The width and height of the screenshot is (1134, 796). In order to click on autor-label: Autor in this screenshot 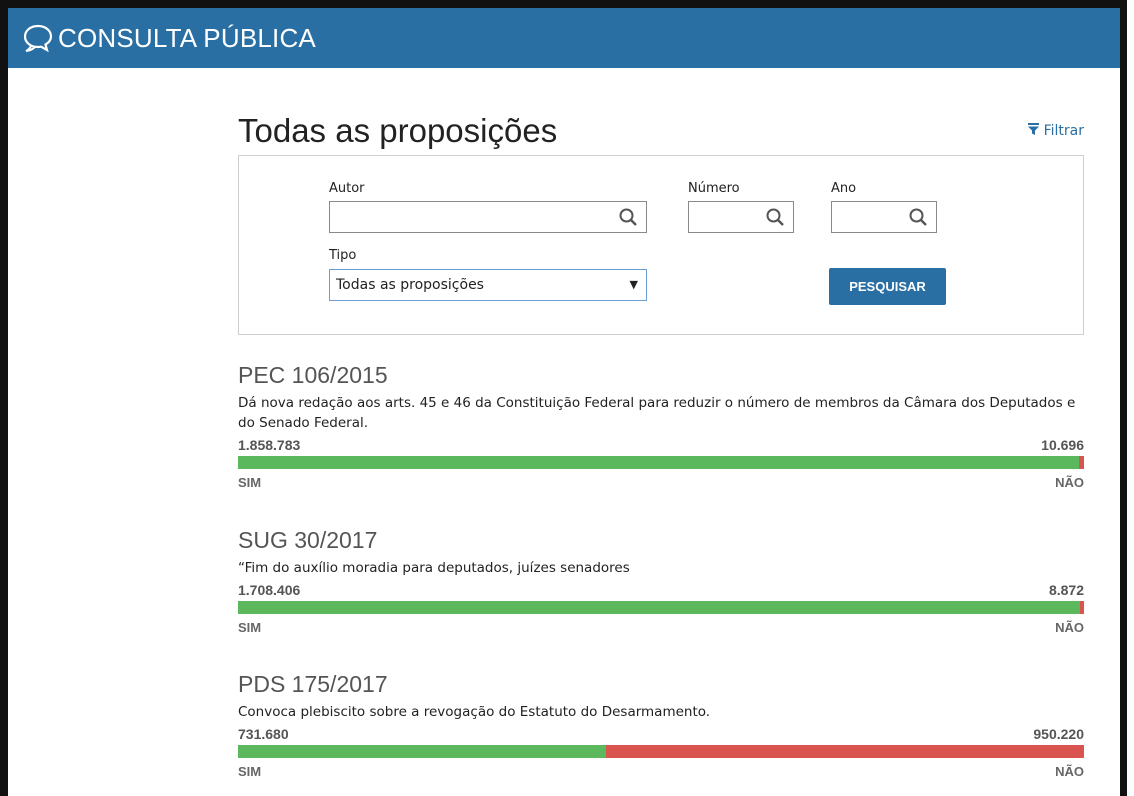, I will do `click(347, 188)`.